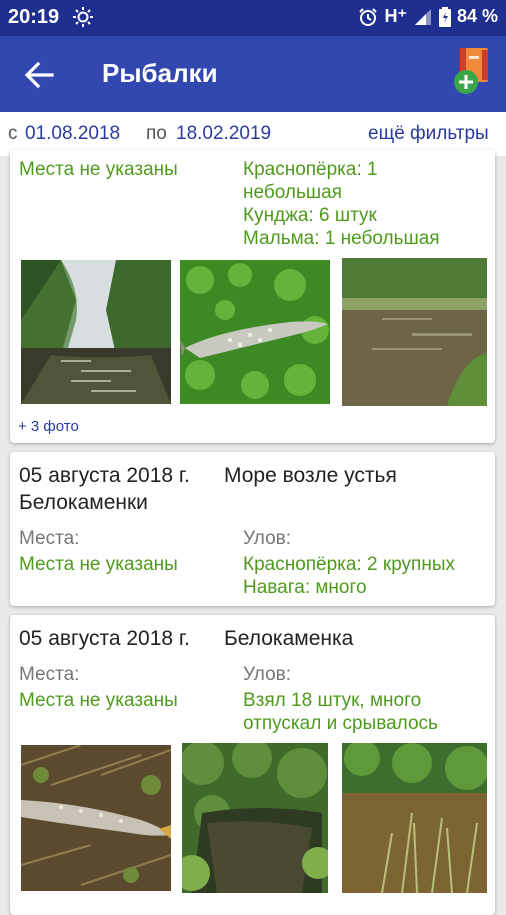  Describe the element at coordinates (253, 18) in the screenshot. I see `status-bar: 20:19 H⁺ 84 %` at that location.